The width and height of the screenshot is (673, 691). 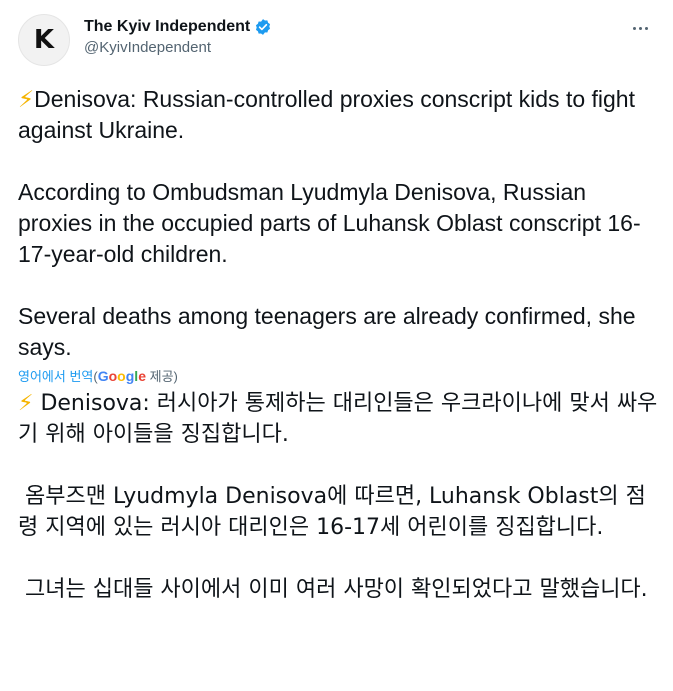 What do you see at coordinates (26, 403) in the screenshot?
I see `lightning-icon-translated: ⚡` at bounding box center [26, 403].